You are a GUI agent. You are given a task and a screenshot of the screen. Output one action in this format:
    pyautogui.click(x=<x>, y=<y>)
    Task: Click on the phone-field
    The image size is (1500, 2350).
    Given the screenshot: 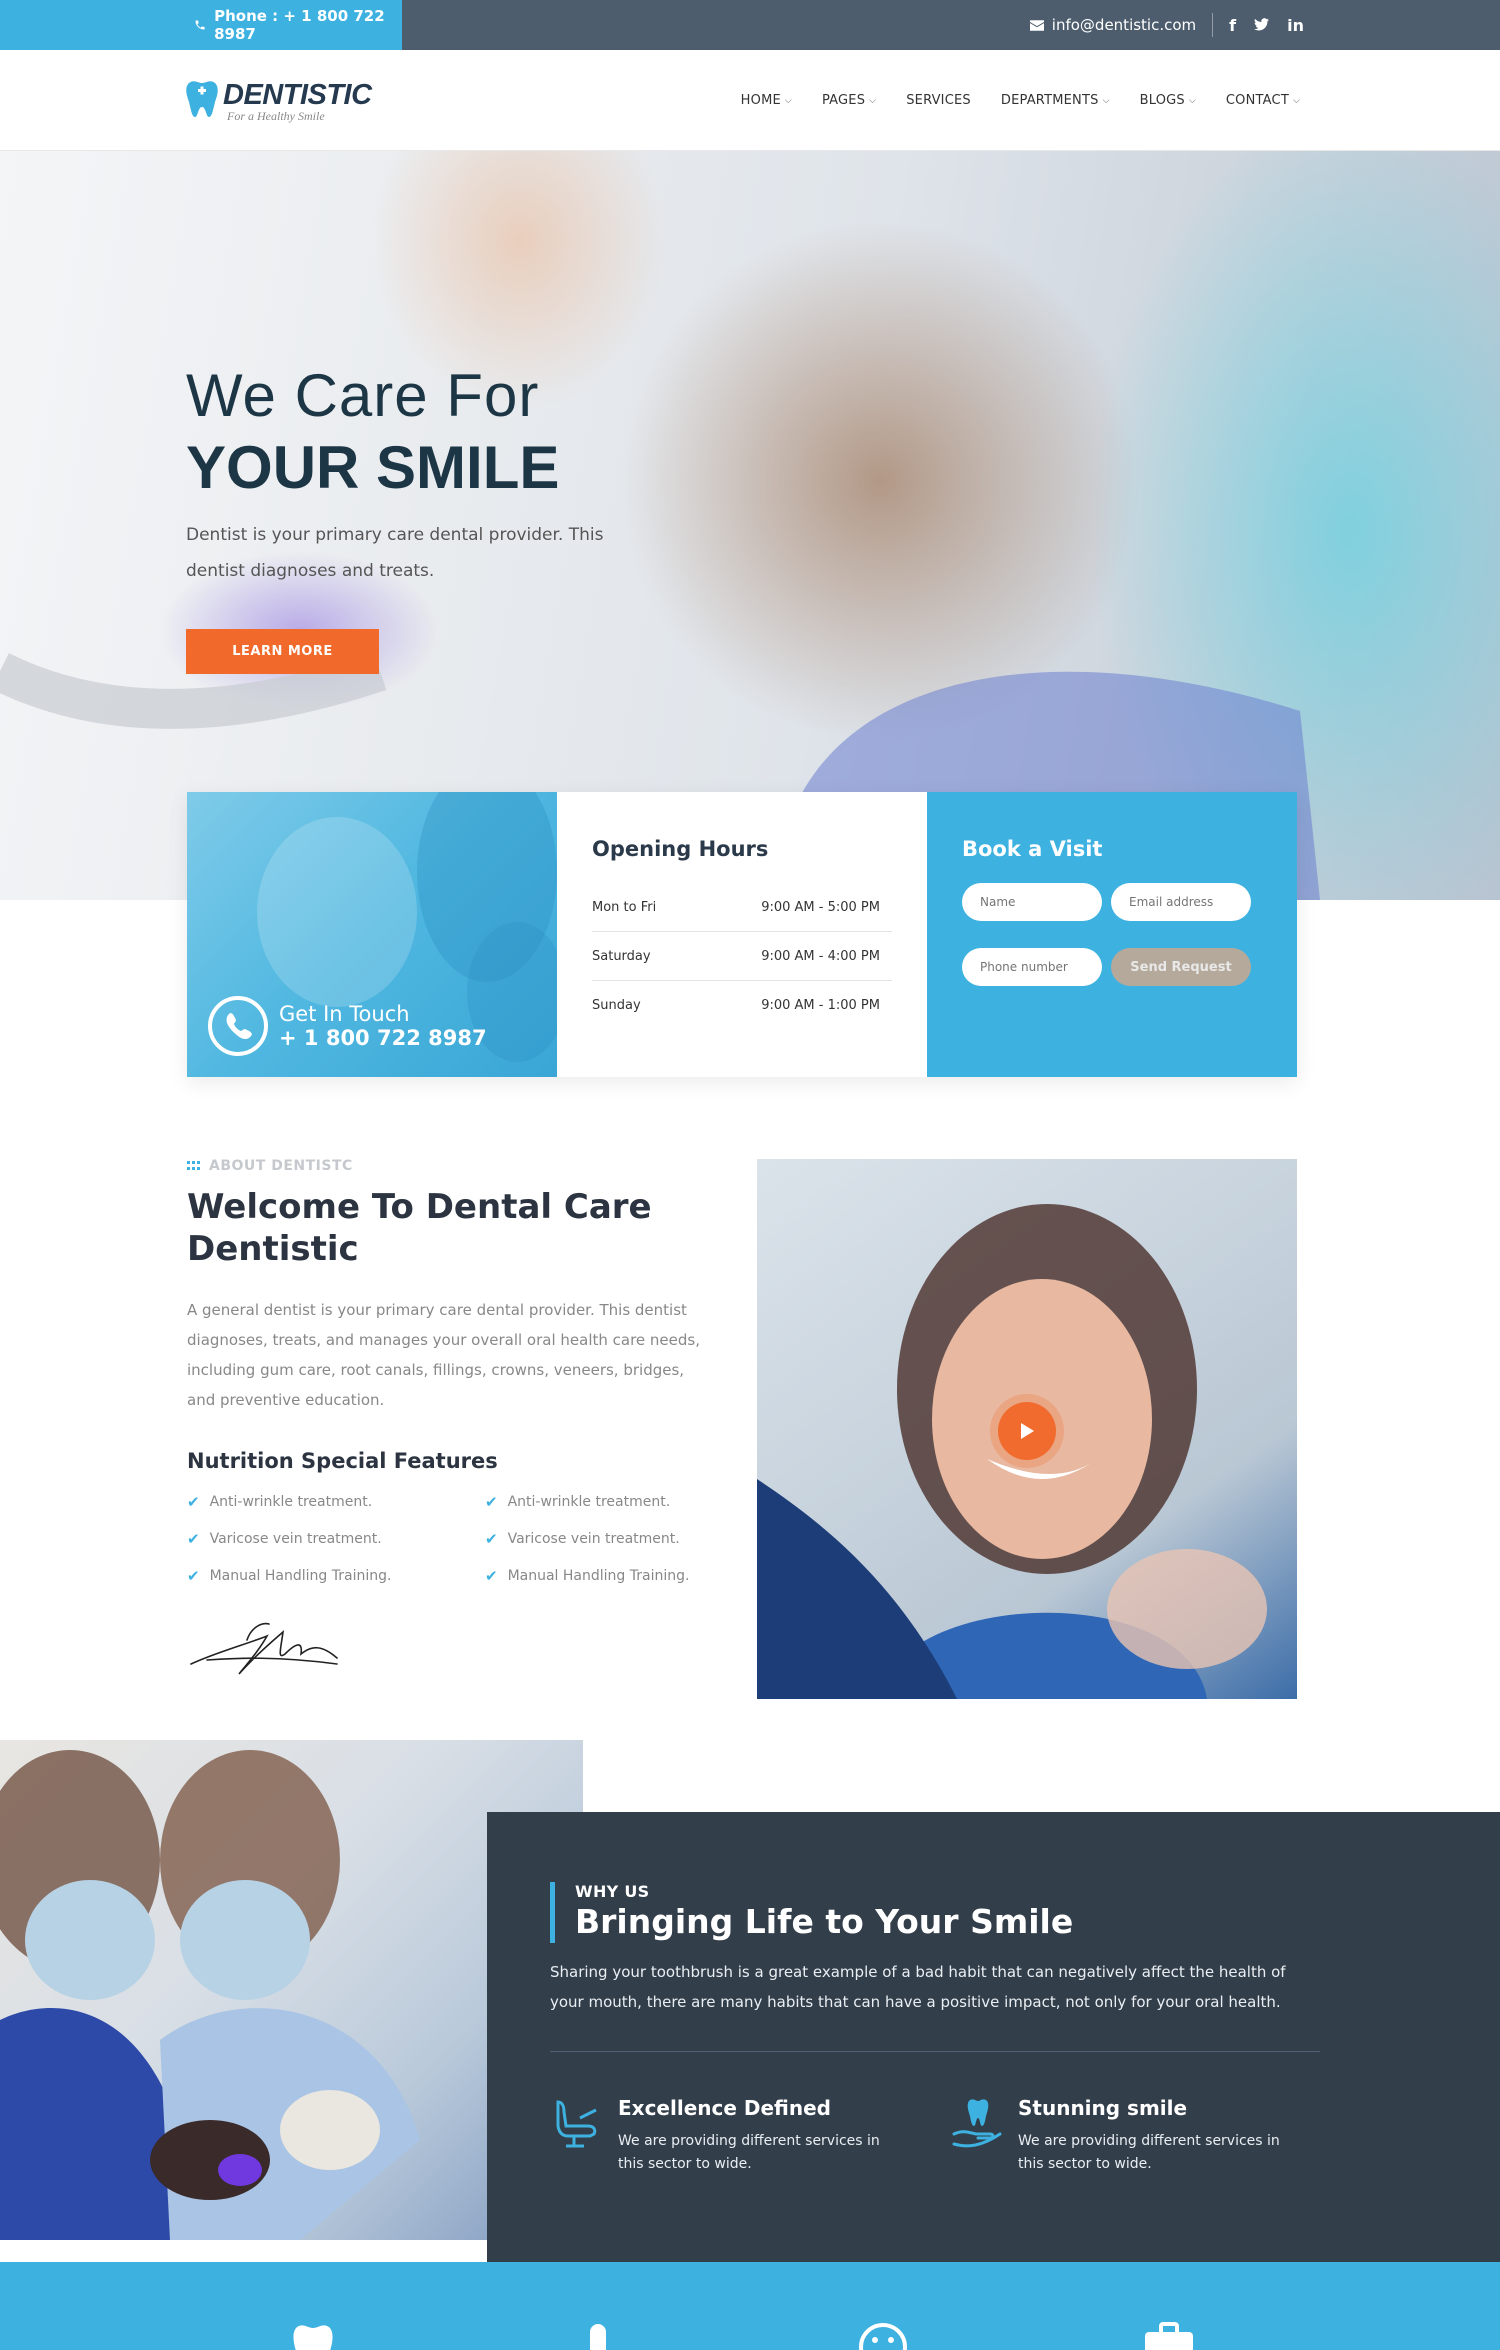 What is the action you would take?
    pyautogui.click(x=1032, y=967)
    